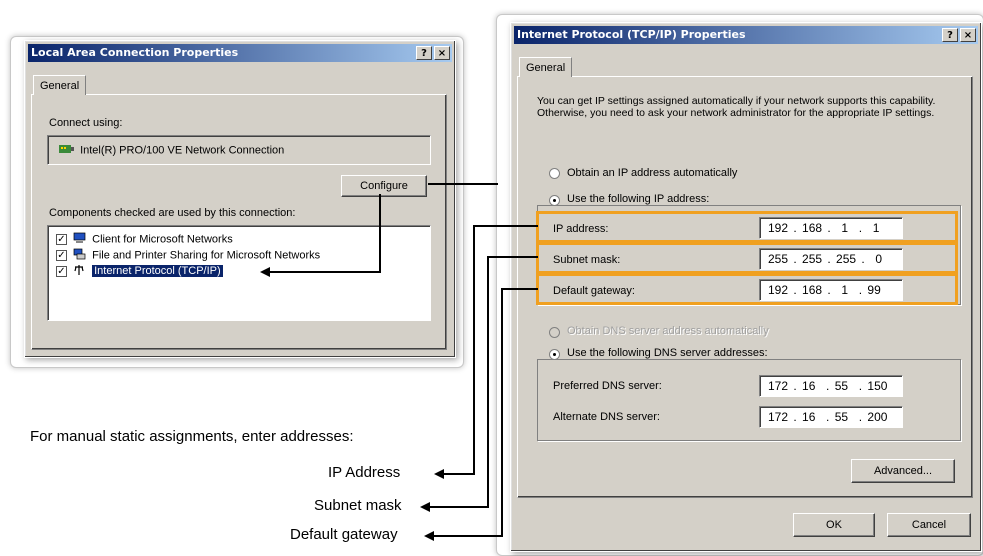 The width and height of the screenshot is (983, 556). What do you see at coordinates (182, 150) in the screenshot?
I see `adapter-name: Intel(R) PRO/100 VE Network Connection` at bounding box center [182, 150].